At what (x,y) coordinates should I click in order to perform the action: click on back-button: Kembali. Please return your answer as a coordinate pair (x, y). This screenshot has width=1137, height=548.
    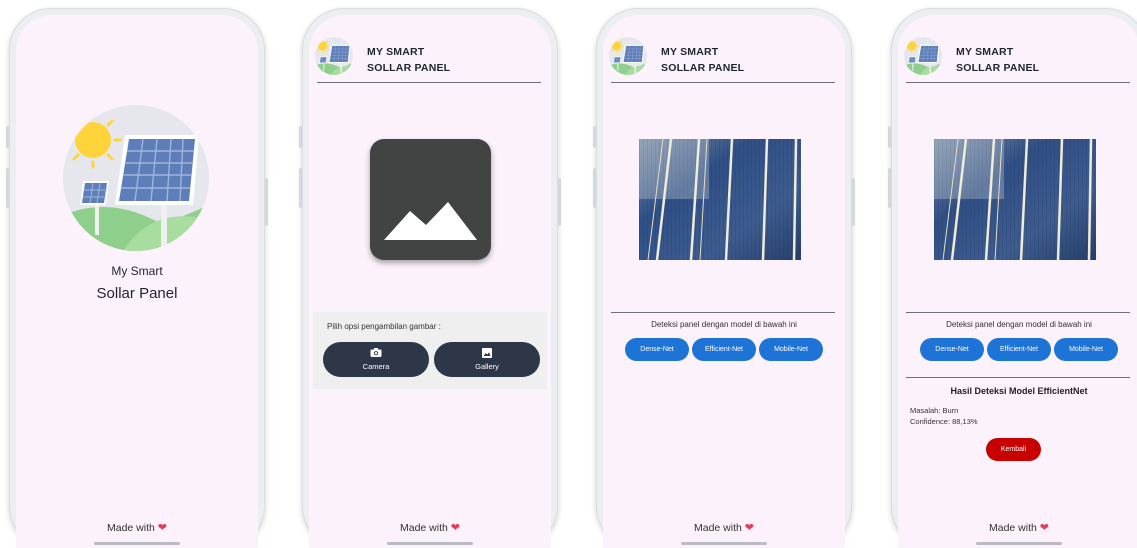
    Looking at the image, I should click on (1013, 449).